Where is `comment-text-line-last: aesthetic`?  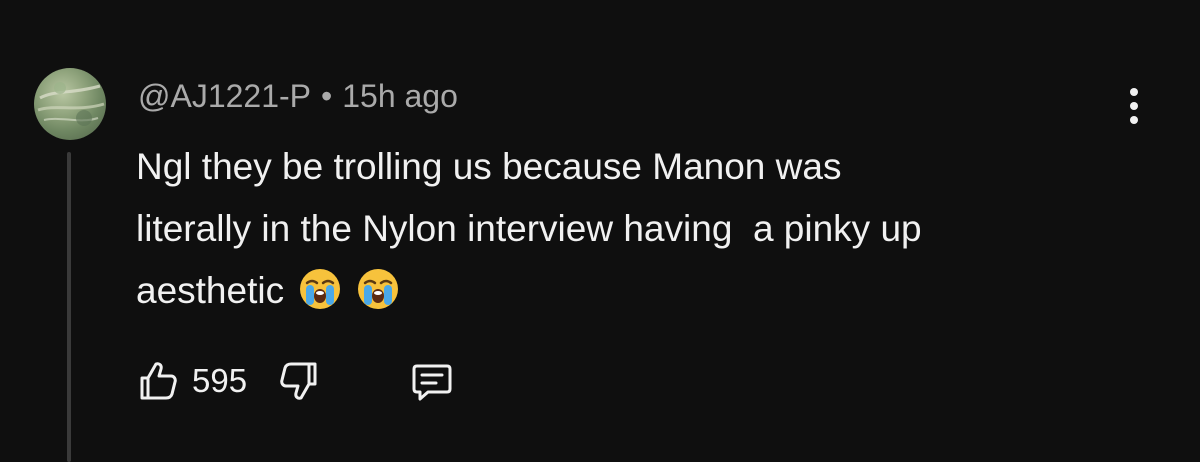 comment-text-line-last: aesthetic is located at coordinates (636, 291).